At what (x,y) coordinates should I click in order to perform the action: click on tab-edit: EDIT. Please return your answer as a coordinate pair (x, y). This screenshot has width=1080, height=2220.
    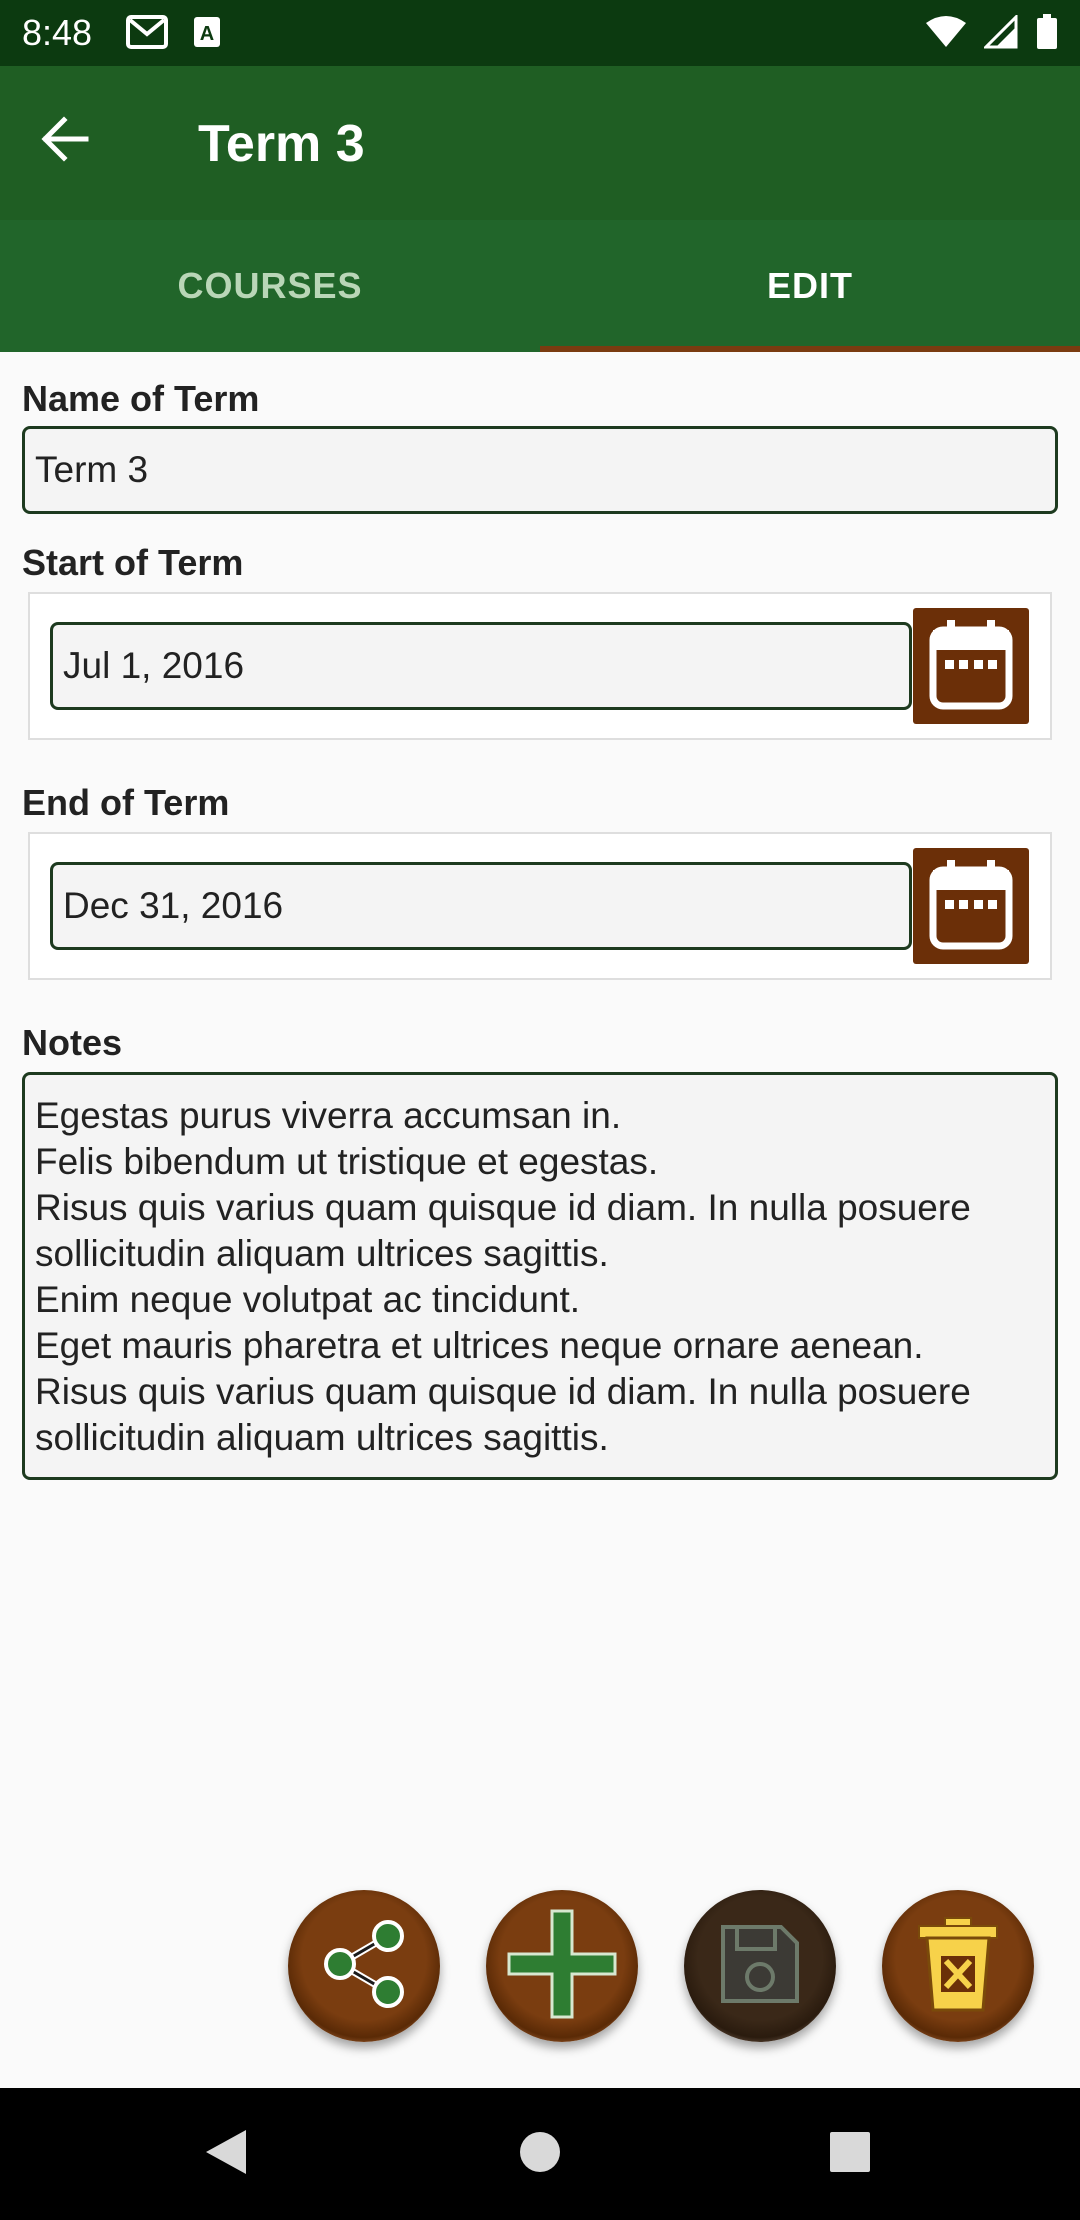
    Looking at the image, I should click on (810, 286).